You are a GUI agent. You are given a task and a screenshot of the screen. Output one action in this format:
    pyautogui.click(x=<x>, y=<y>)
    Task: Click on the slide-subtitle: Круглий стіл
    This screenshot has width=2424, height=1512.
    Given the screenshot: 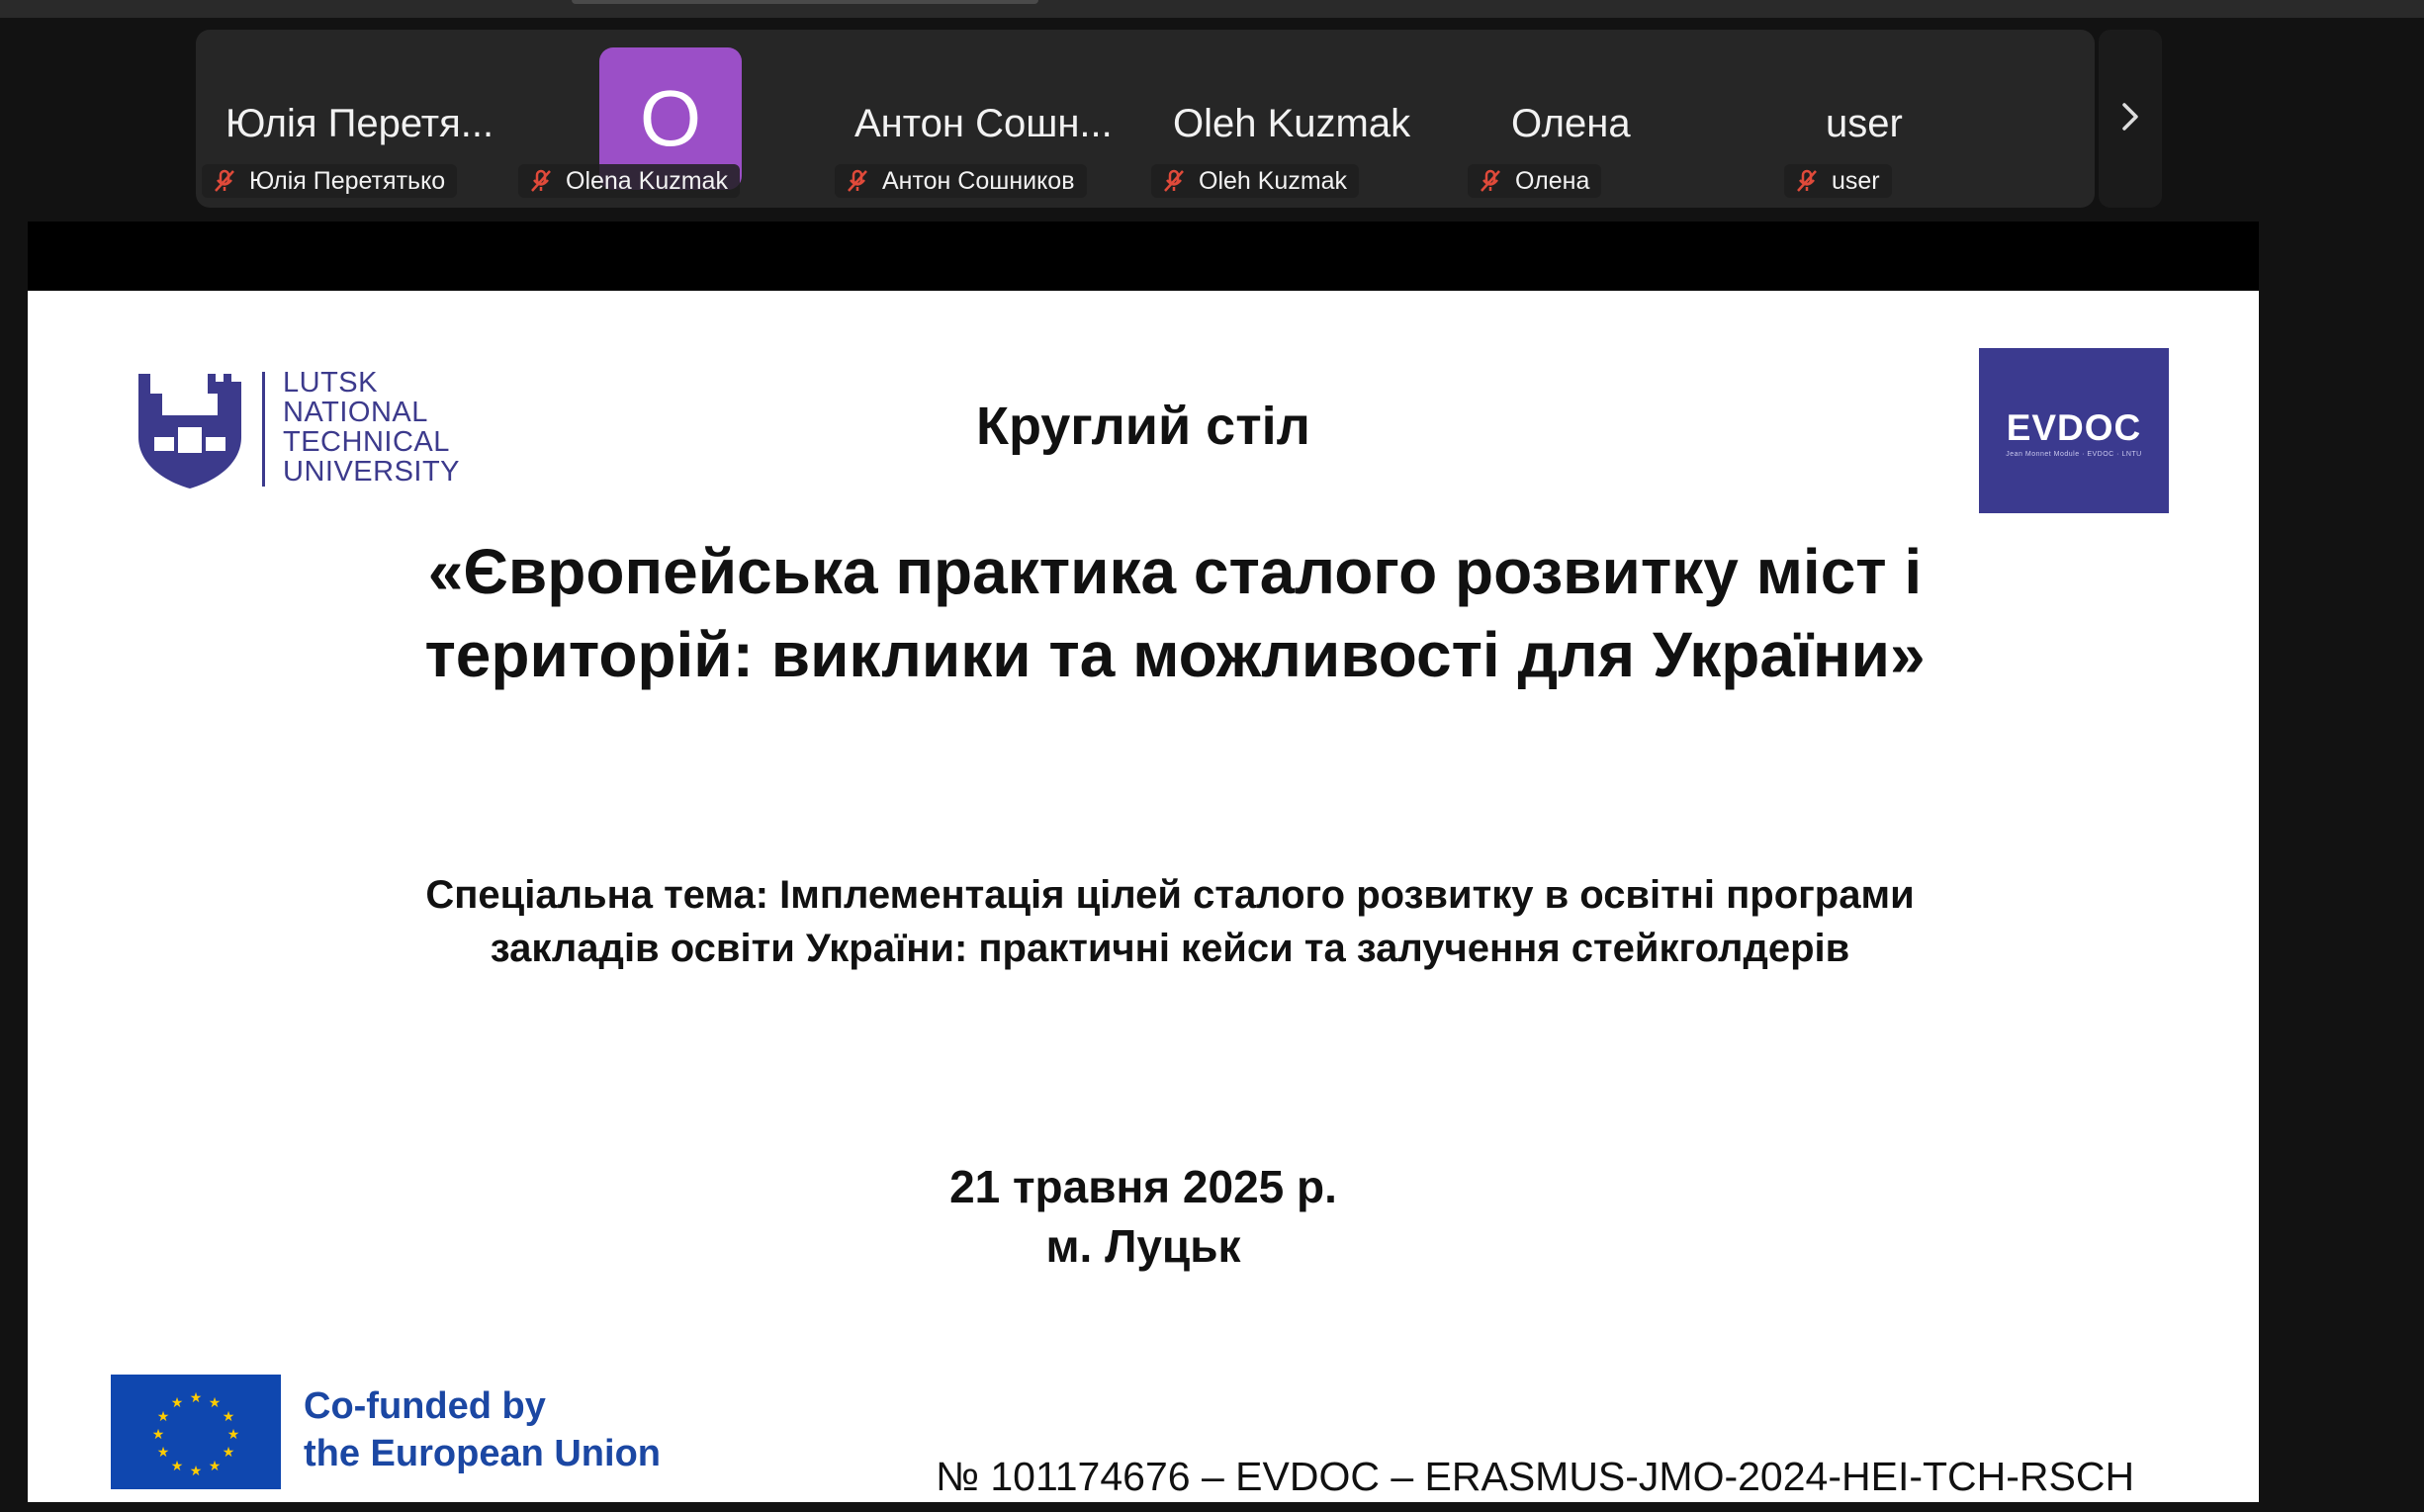 What is the action you would take?
    pyautogui.click(x=1143, y=427)
    